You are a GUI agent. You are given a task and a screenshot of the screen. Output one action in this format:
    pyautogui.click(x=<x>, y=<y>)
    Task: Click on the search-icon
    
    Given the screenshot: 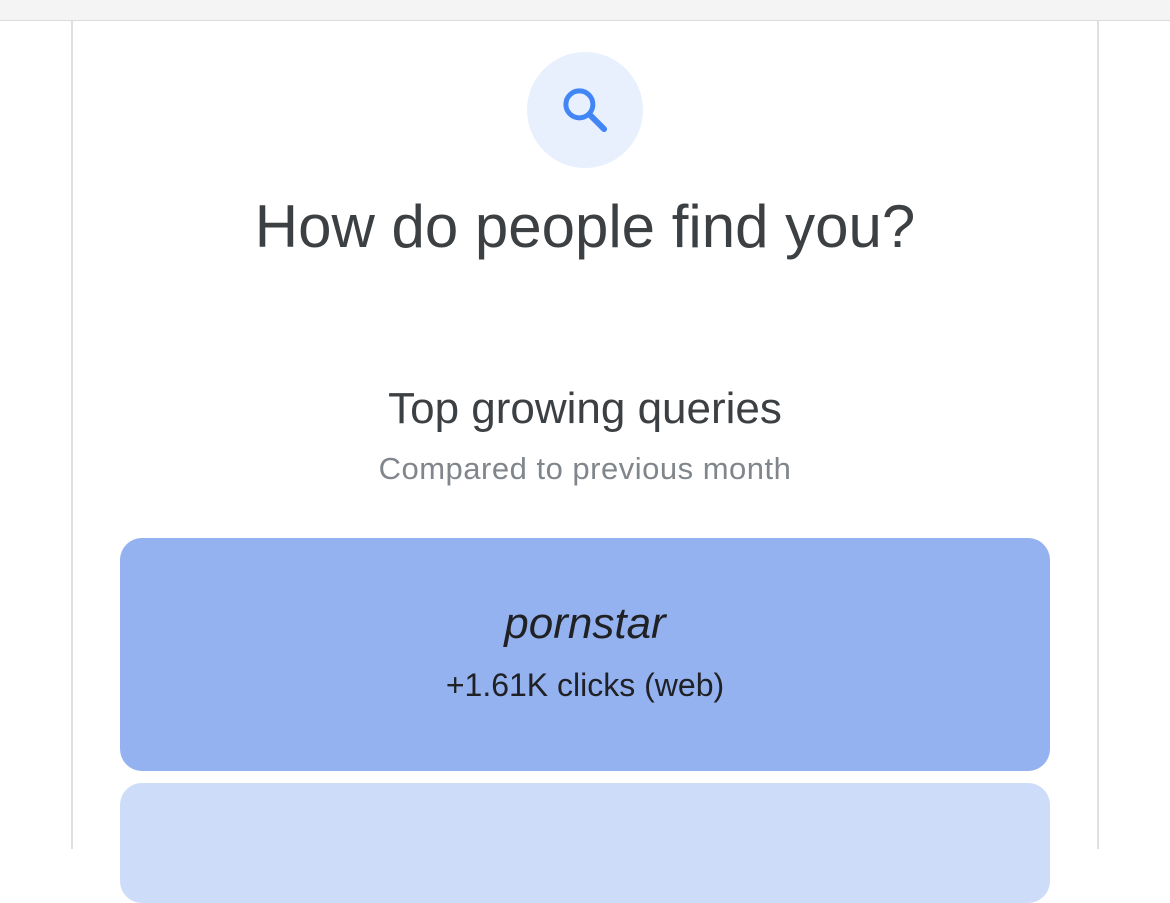 What is the action you would take?
    pyautogui.click(x=585, y=110)
    